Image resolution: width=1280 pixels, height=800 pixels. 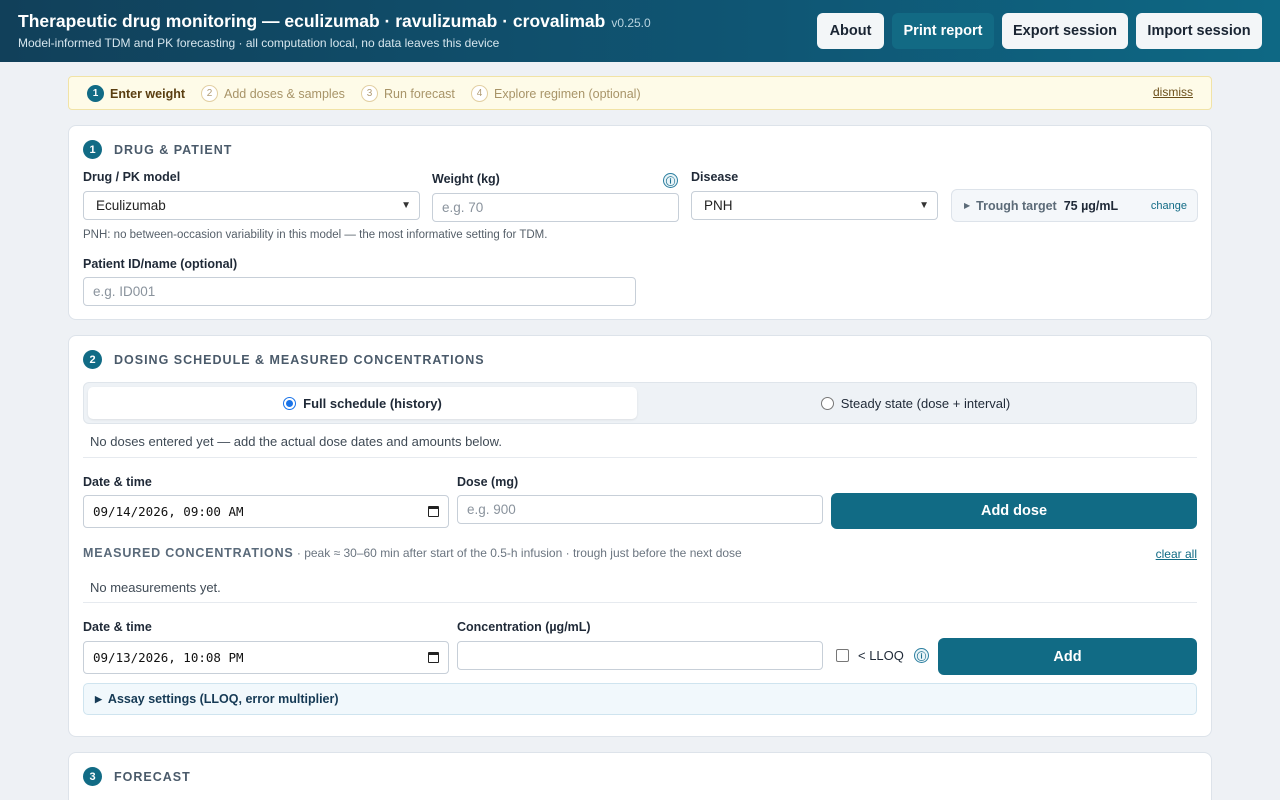 What do you see at coordinates (488, 482) in the screenshot?
I see `dose-label: Dose (mg)` at bounding box center [488, 482].